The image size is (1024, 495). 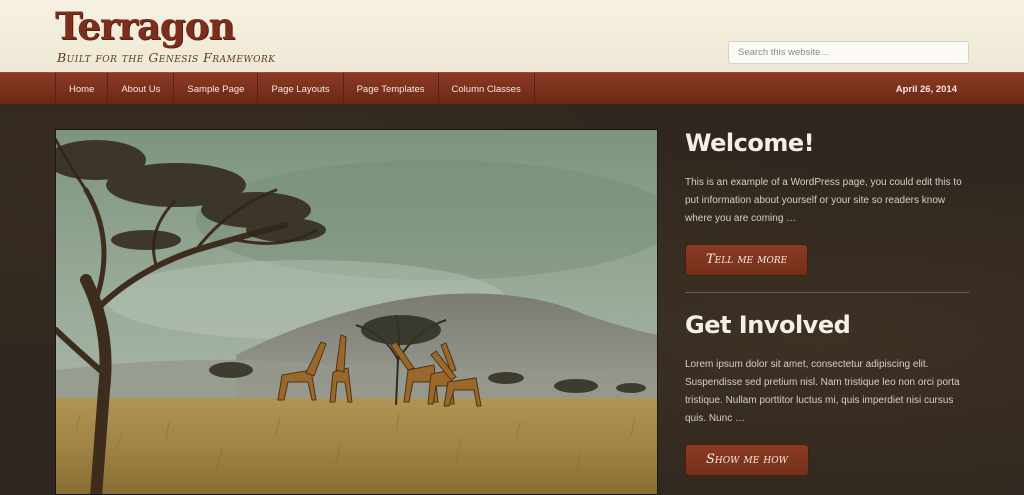 I want to click on tell-me-more-button: Tell me more, so click(x=747, y=260).